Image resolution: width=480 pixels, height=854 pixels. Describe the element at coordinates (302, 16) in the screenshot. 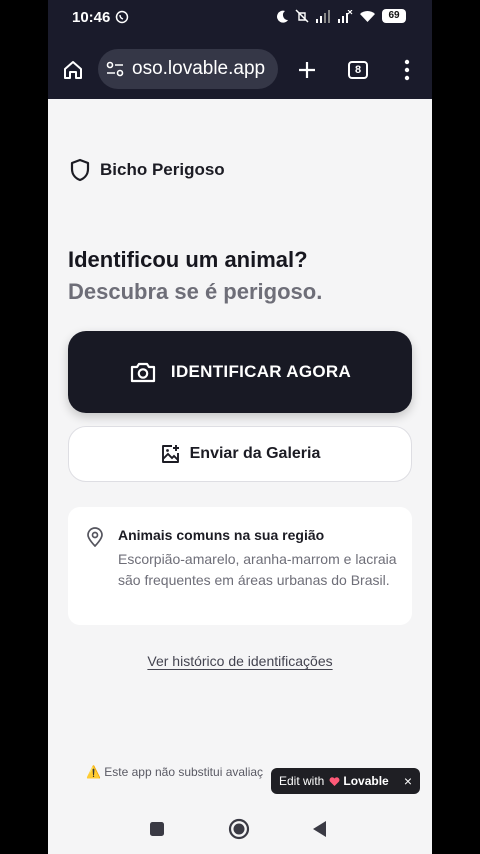

I see `mute-icon` at that location.